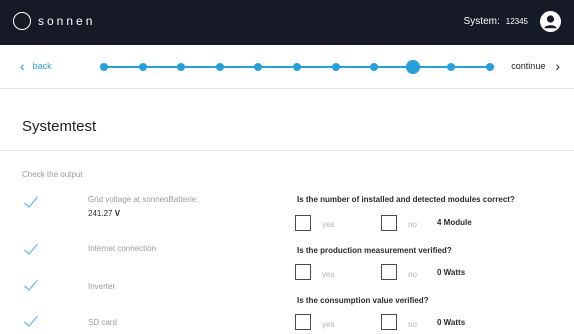 The width and height of the screenshot is (574, 334). Describe the element at coordinates (122, 248) in the screenshot. I see `check-label-internet: Internet connection` at that location.